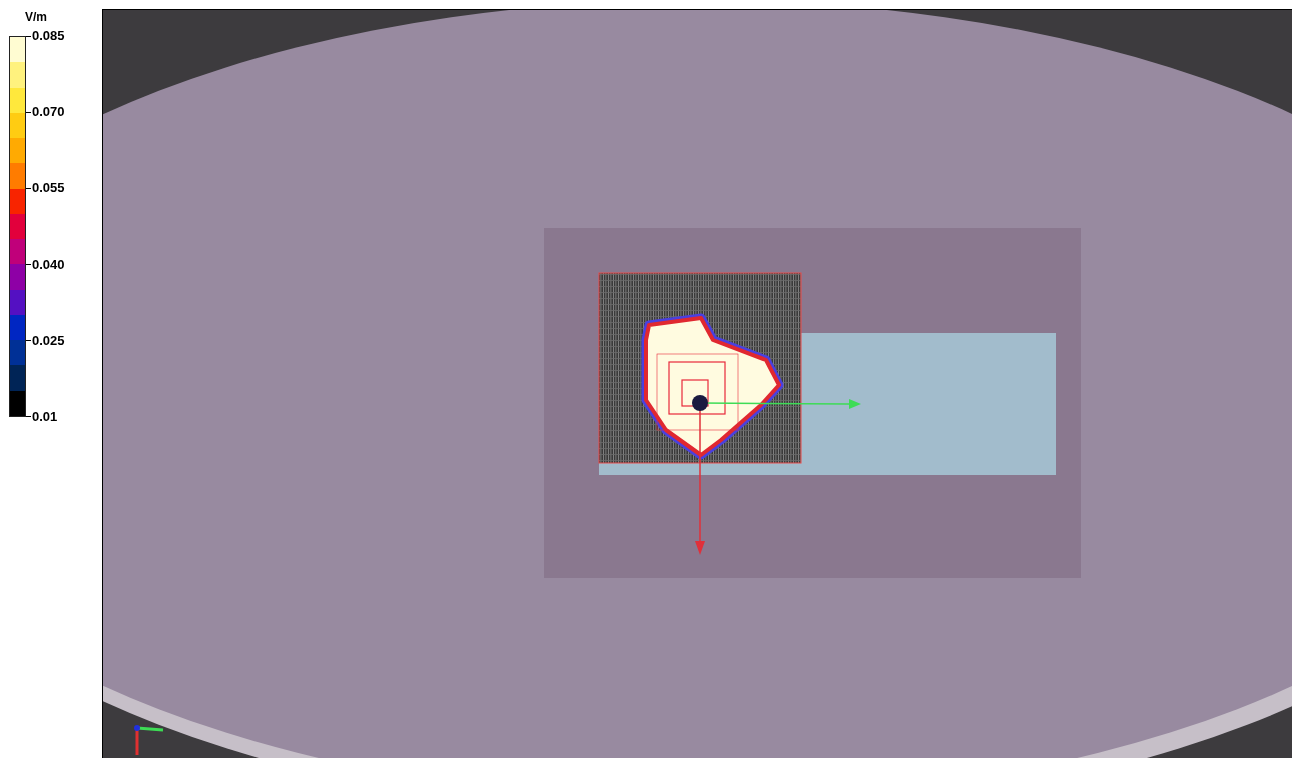 The image size is (1292, 758). Describe the element at coordinates (48, 112) in the screenshot. I see `scale-value: 0.070` at that location.